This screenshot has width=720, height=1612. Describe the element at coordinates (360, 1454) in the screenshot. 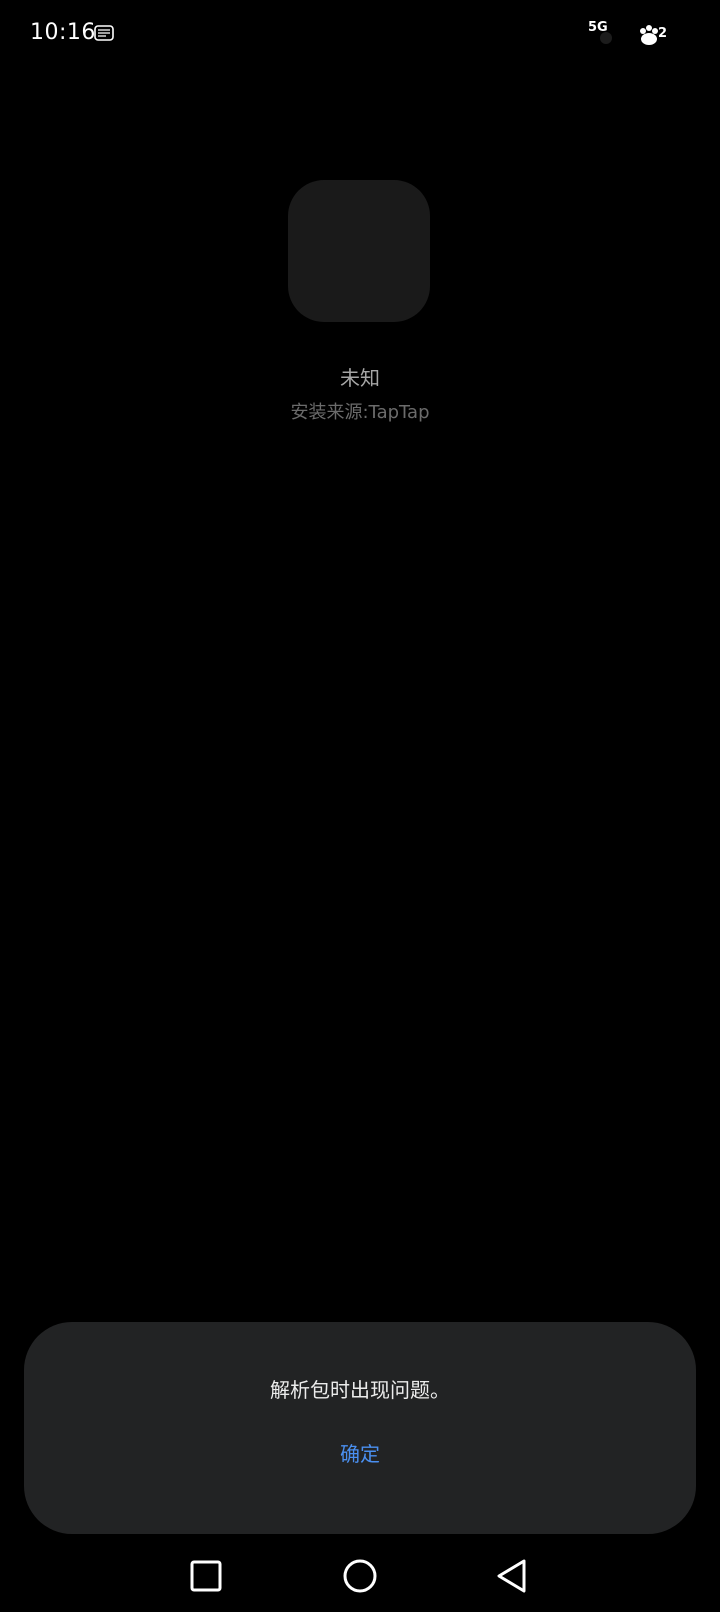

I see `confirm-button: 确定` at that location.